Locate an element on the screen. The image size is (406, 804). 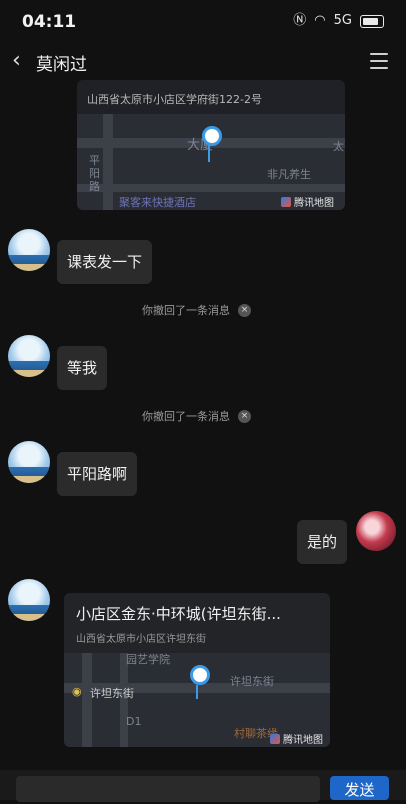
signal-icon: 5G is located at coordinates (342, 20).